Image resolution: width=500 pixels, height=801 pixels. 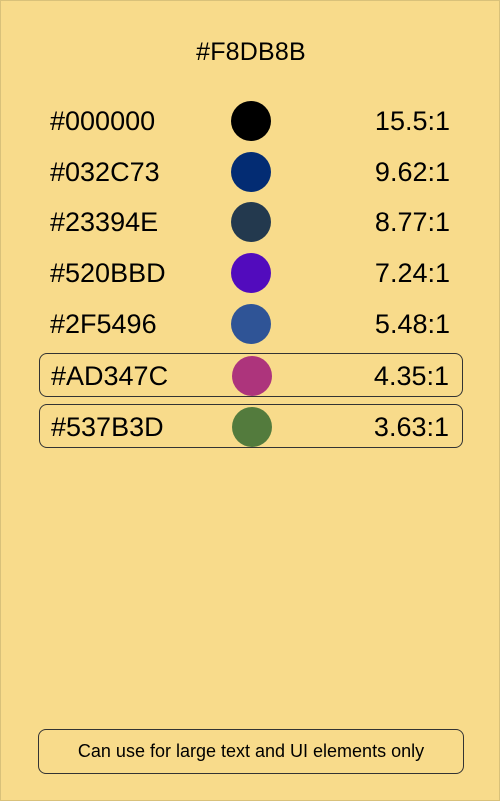 What do you see at coordinates (411, 376) in the screenshot?
I see `contrast-ratio: 4.35:1` at bounding box center [411, 376].